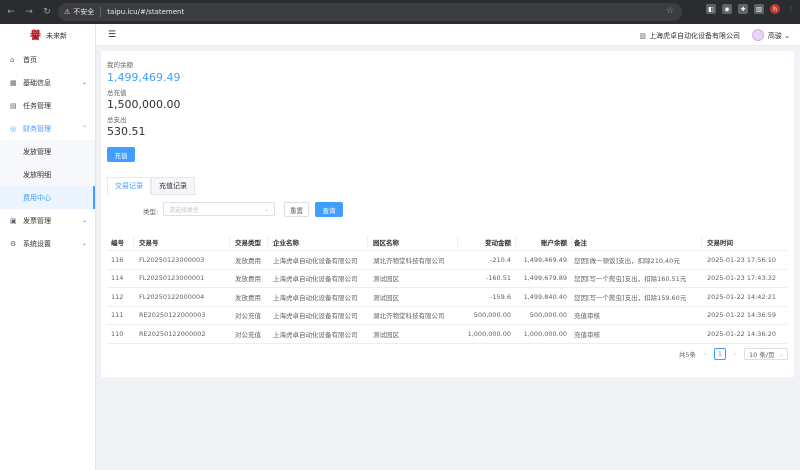 The image size is (800, 470). I want to click on next-page-icon: ›, so click(735, 354).